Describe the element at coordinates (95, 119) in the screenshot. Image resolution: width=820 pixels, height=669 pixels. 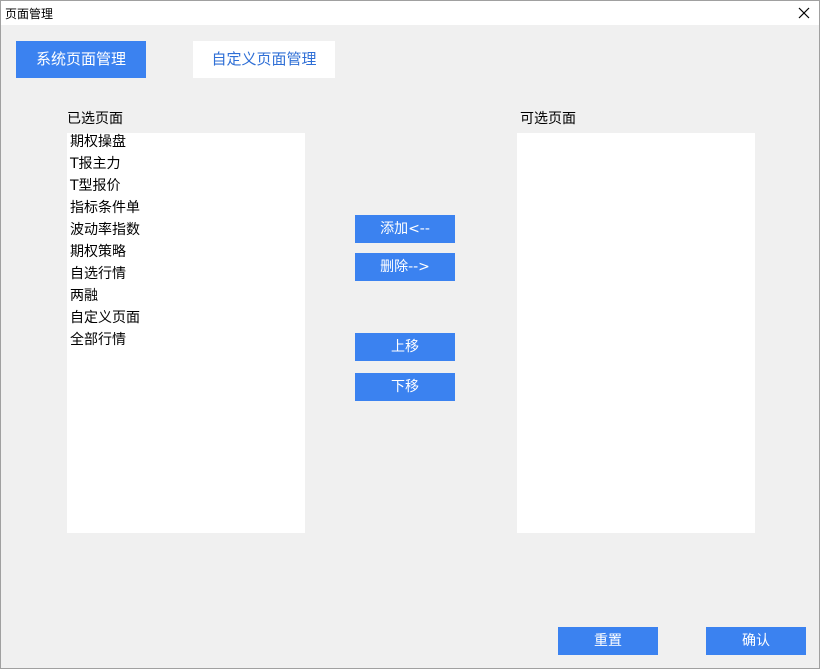
I see `selected-pages-label: 已选页面` at that location.